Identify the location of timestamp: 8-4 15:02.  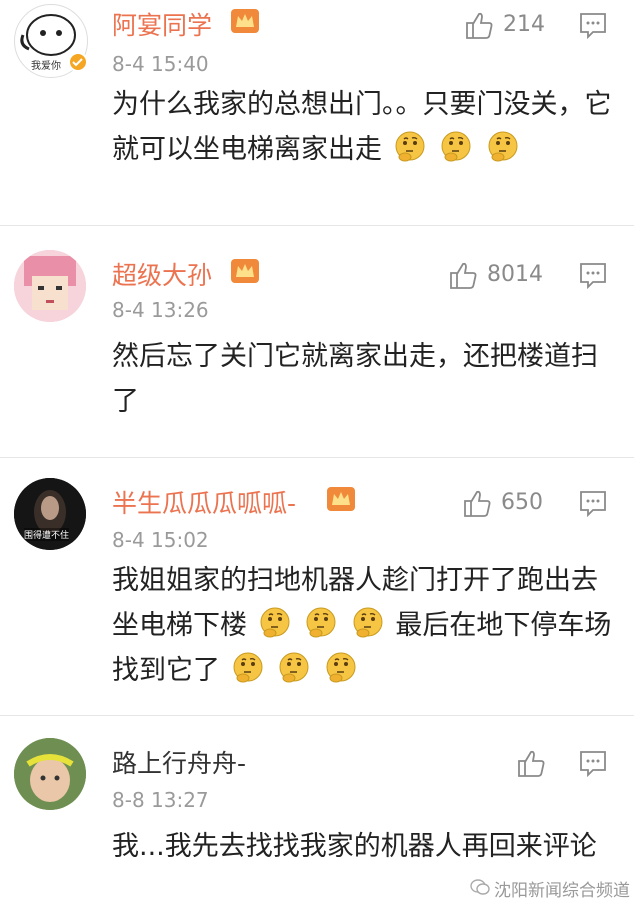
(160, 540).